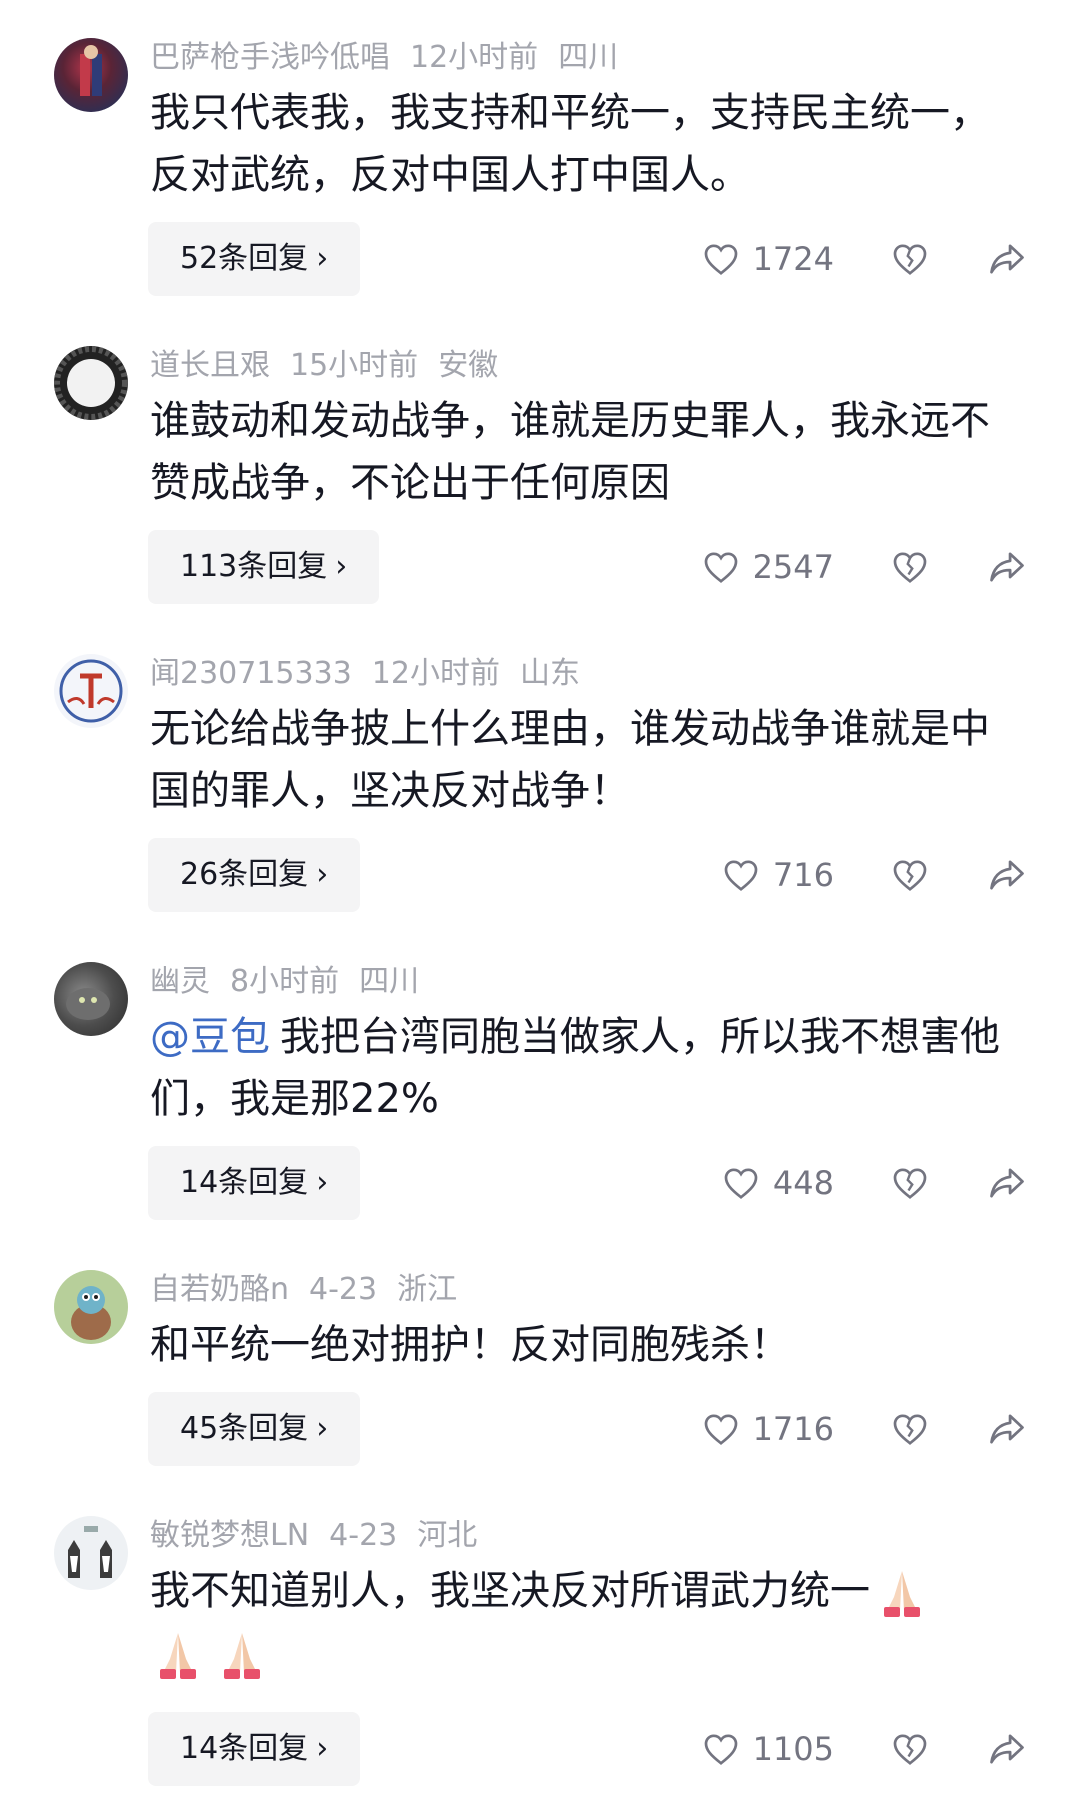 The height and width of the screenshot is (1817, 1080). Describe the element at coordinates (251, 673) in the screenshot. I see `username: 闻230715333` at that location.